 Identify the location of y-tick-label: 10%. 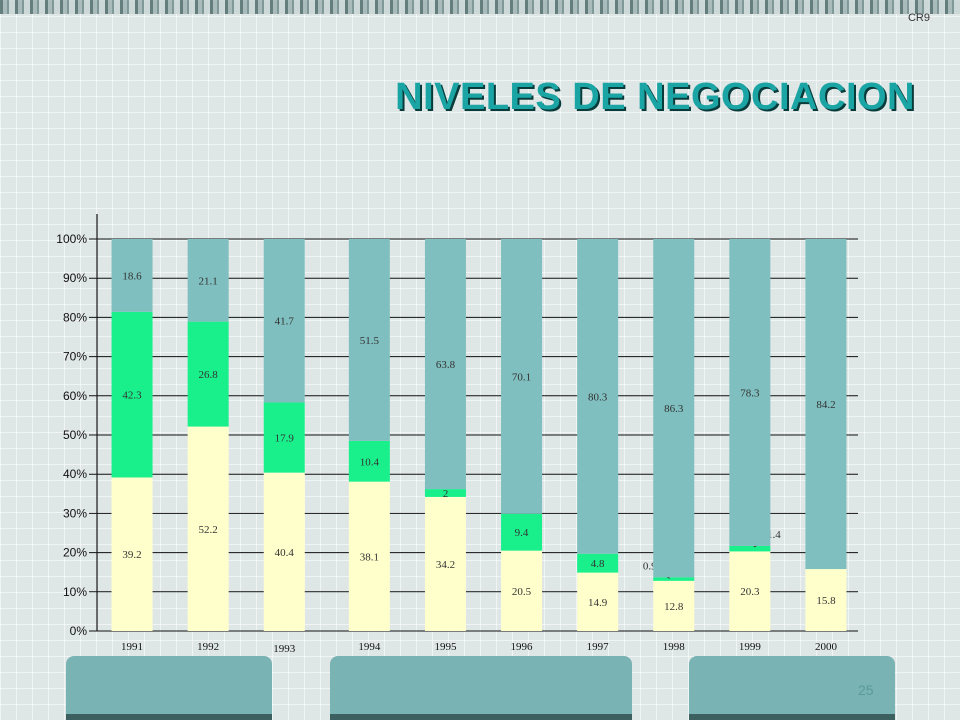
(75, 592).